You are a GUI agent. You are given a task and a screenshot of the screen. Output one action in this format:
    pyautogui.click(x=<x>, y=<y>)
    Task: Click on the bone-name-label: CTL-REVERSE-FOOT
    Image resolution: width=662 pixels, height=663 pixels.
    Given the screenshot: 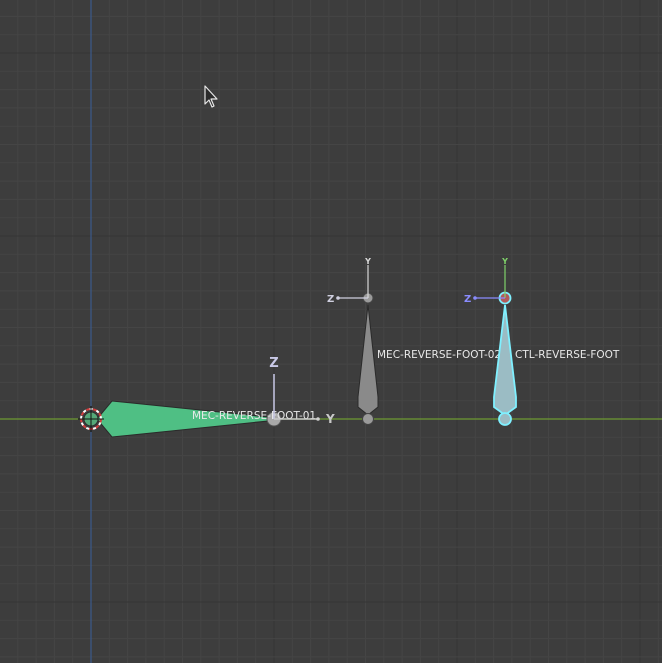 What is the action you would take?
    pyautogui.click(x=567, y=355)
    